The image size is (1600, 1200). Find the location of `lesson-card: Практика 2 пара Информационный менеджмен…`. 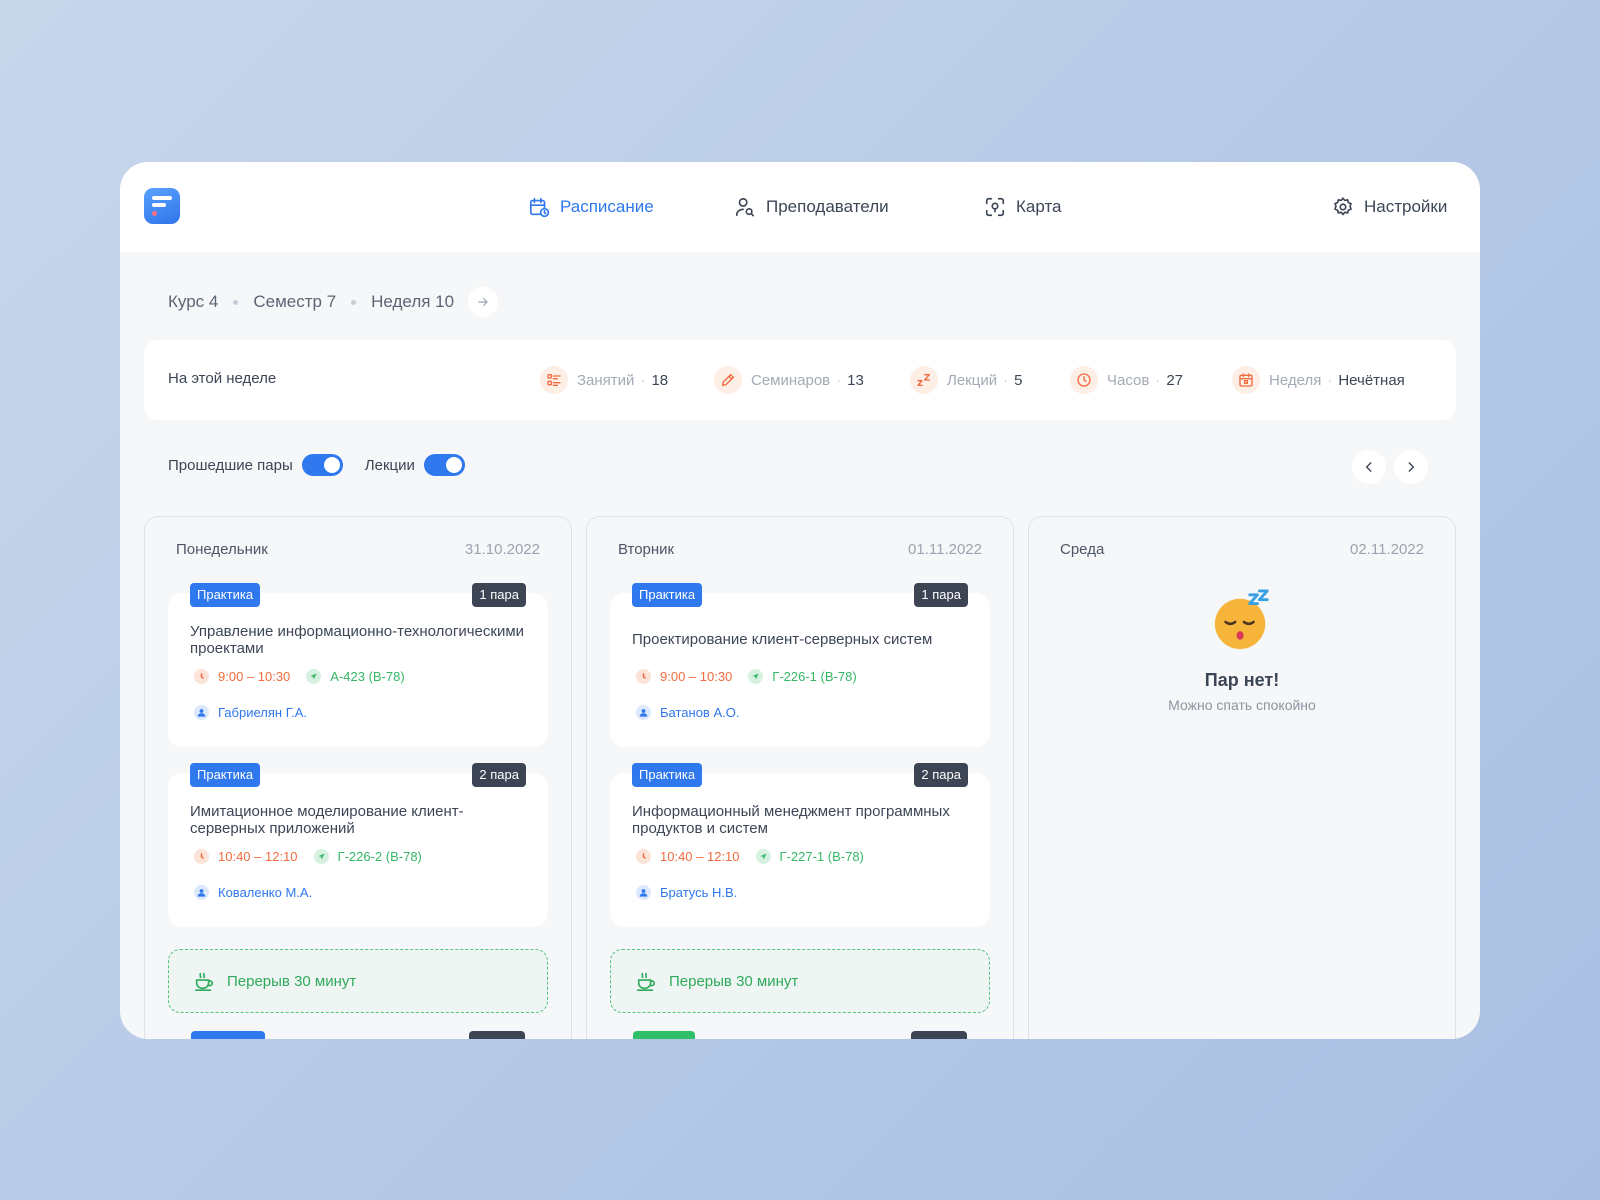

lesson-card: Практика 2 пара Информационный менеджмен… is located at coordinates (800, 845).